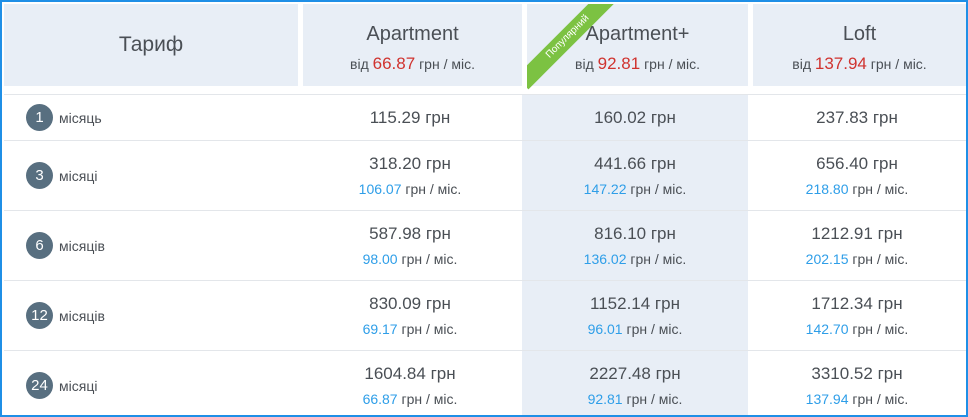  I want to click on price-cell: 2227.48 грн 92.81 грн / міс., so click(635, 383).